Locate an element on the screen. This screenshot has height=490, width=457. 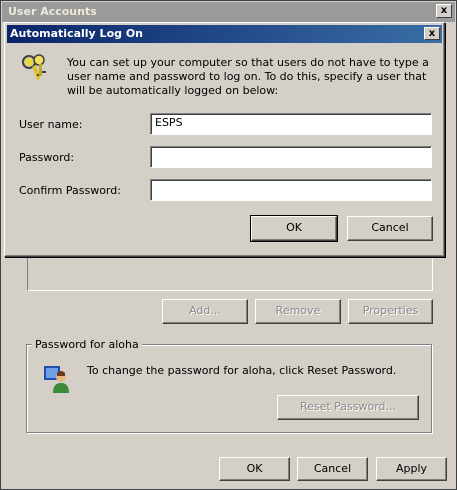
username-field: ESPS is located at coordinates (291, 124).